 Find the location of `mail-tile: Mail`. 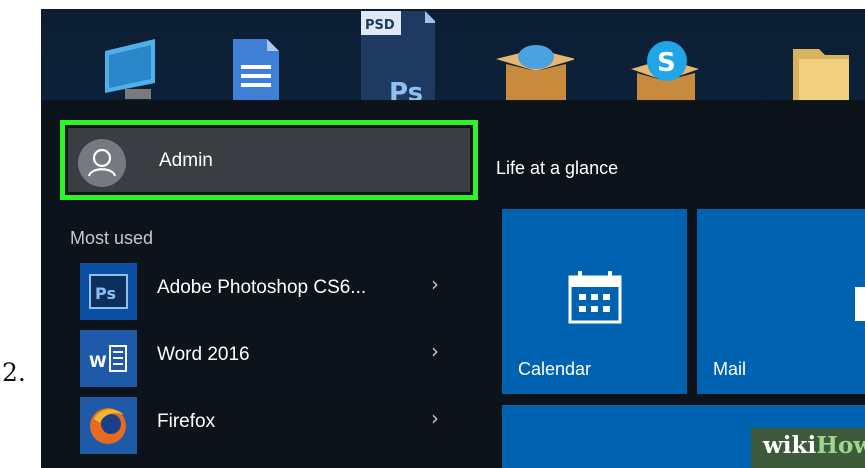

mail-tile: Mail is located at coordinates (781, 301).